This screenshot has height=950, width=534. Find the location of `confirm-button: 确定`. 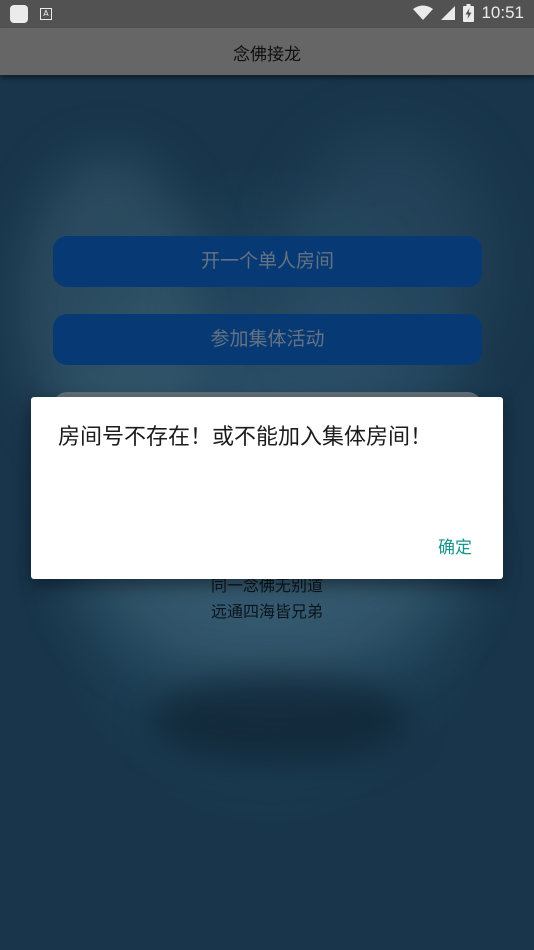

confirm-button: 确定 is located at coordinates (455, 545).